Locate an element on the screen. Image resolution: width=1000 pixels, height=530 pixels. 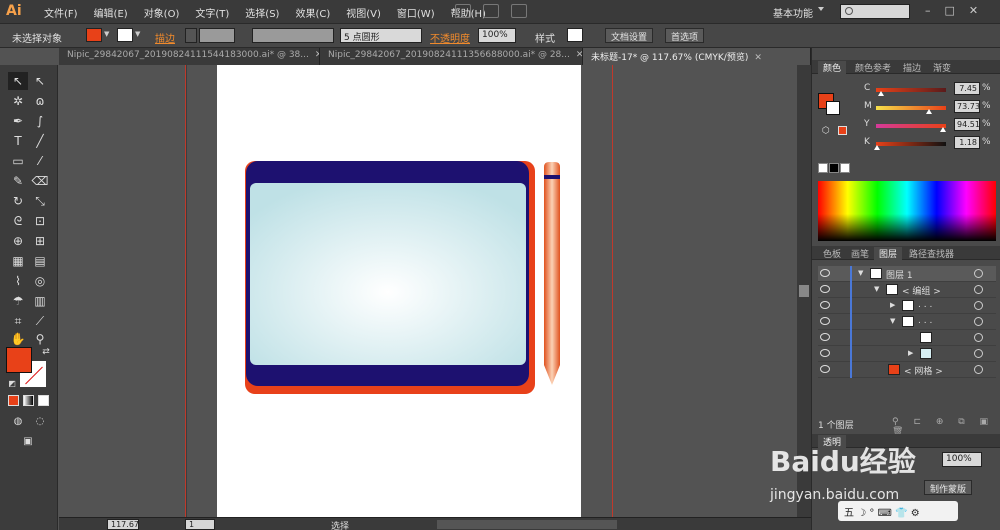
layer-name: 图层 1 is located at coordinates (899, 274).